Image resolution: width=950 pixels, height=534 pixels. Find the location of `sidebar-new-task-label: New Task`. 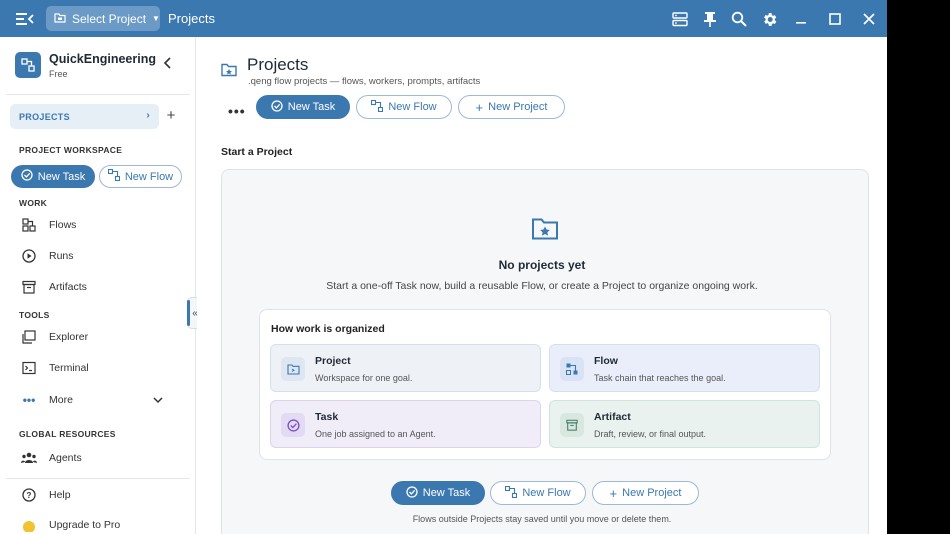

sidebar-new-task-label: New Task is located at coordinates (61, 176).